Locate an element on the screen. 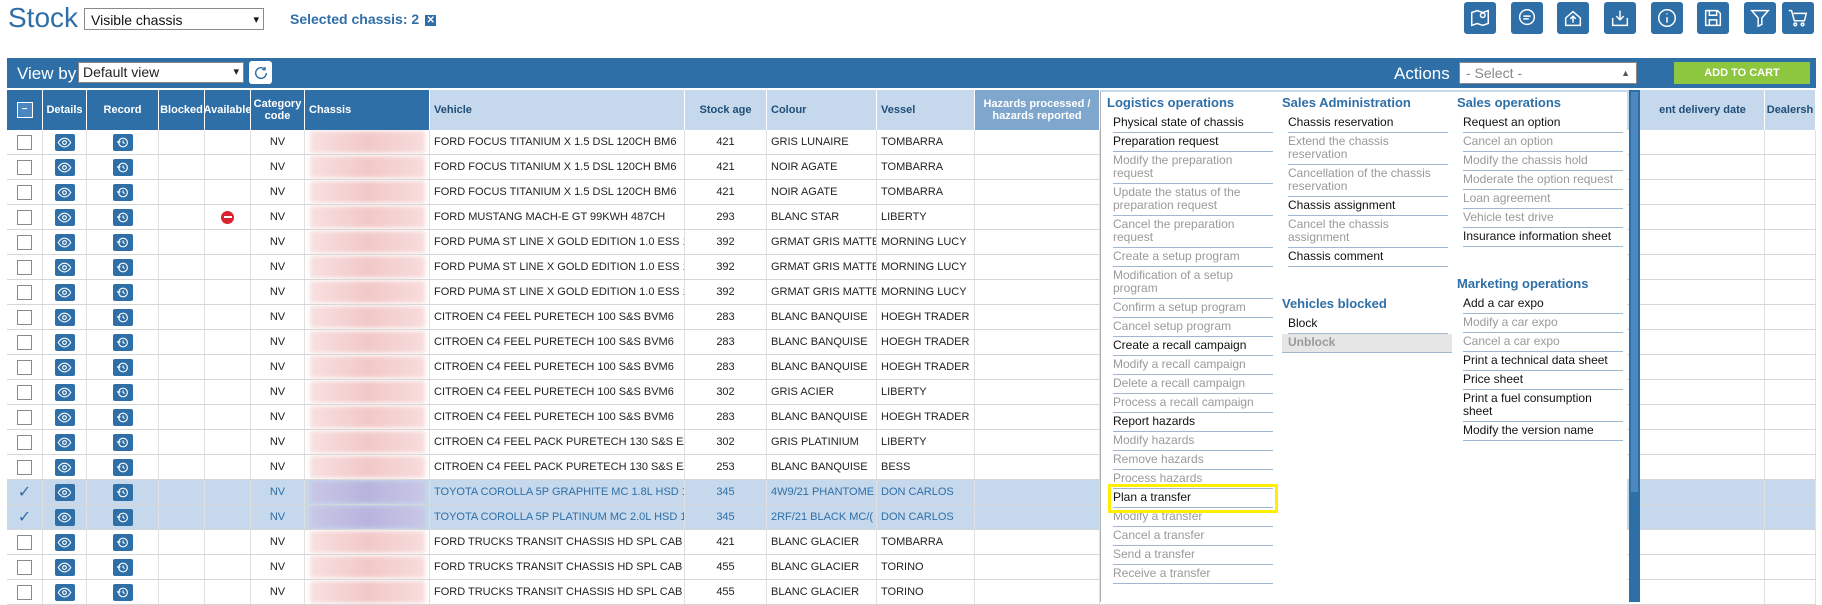  view-select: Default view ▾ is located at coordinates (161, 72).